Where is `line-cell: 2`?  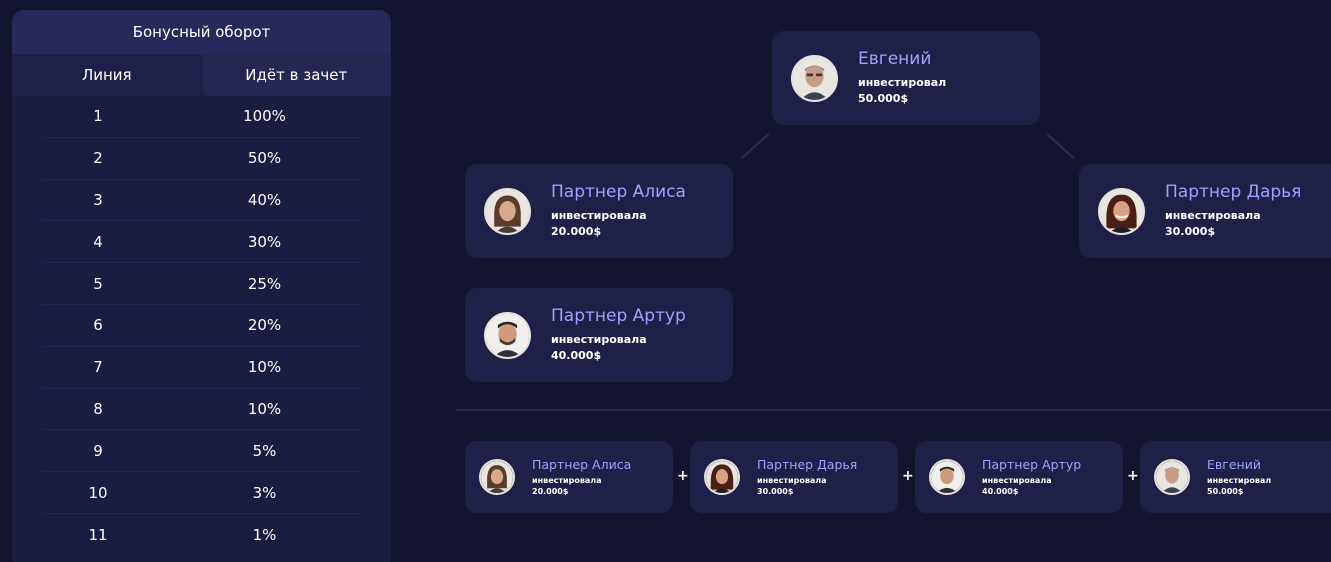
line-cell: 2 is located at coordinates (98, 158).